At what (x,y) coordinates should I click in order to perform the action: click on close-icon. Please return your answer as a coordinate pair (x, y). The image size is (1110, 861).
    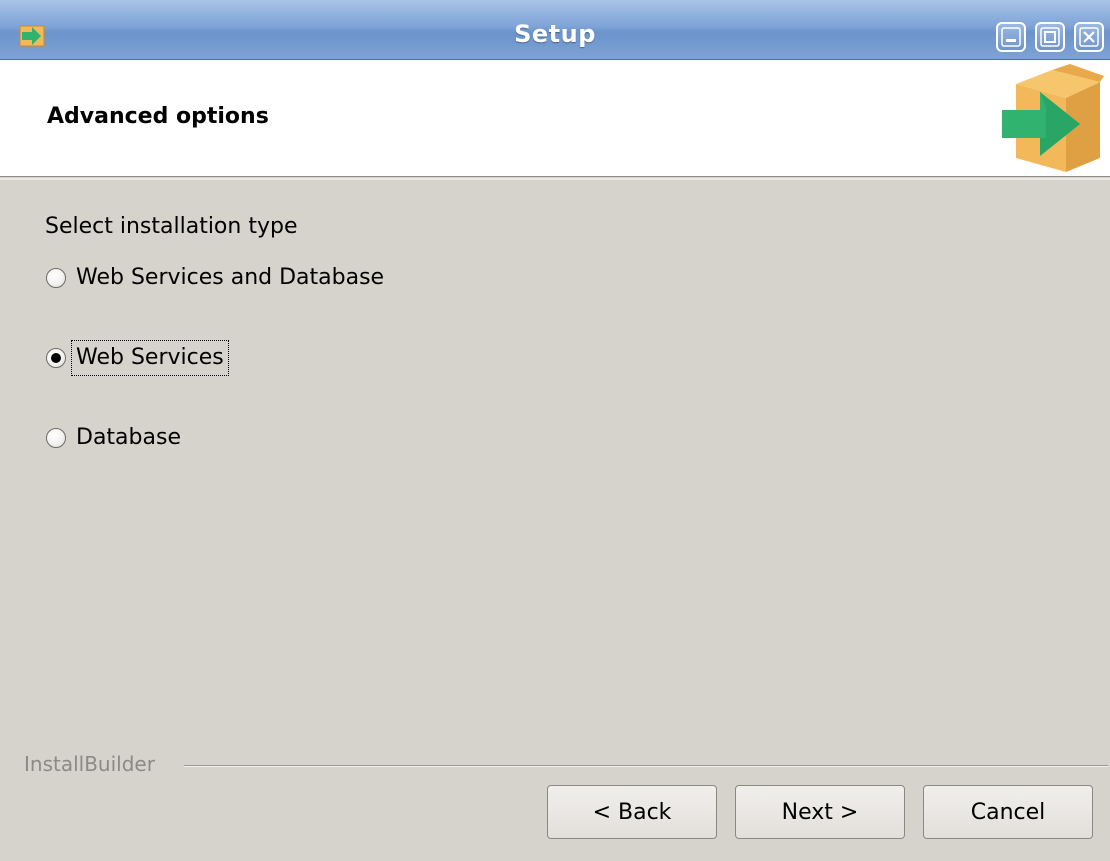
    Looking at the image, I should click on (1089, 37).